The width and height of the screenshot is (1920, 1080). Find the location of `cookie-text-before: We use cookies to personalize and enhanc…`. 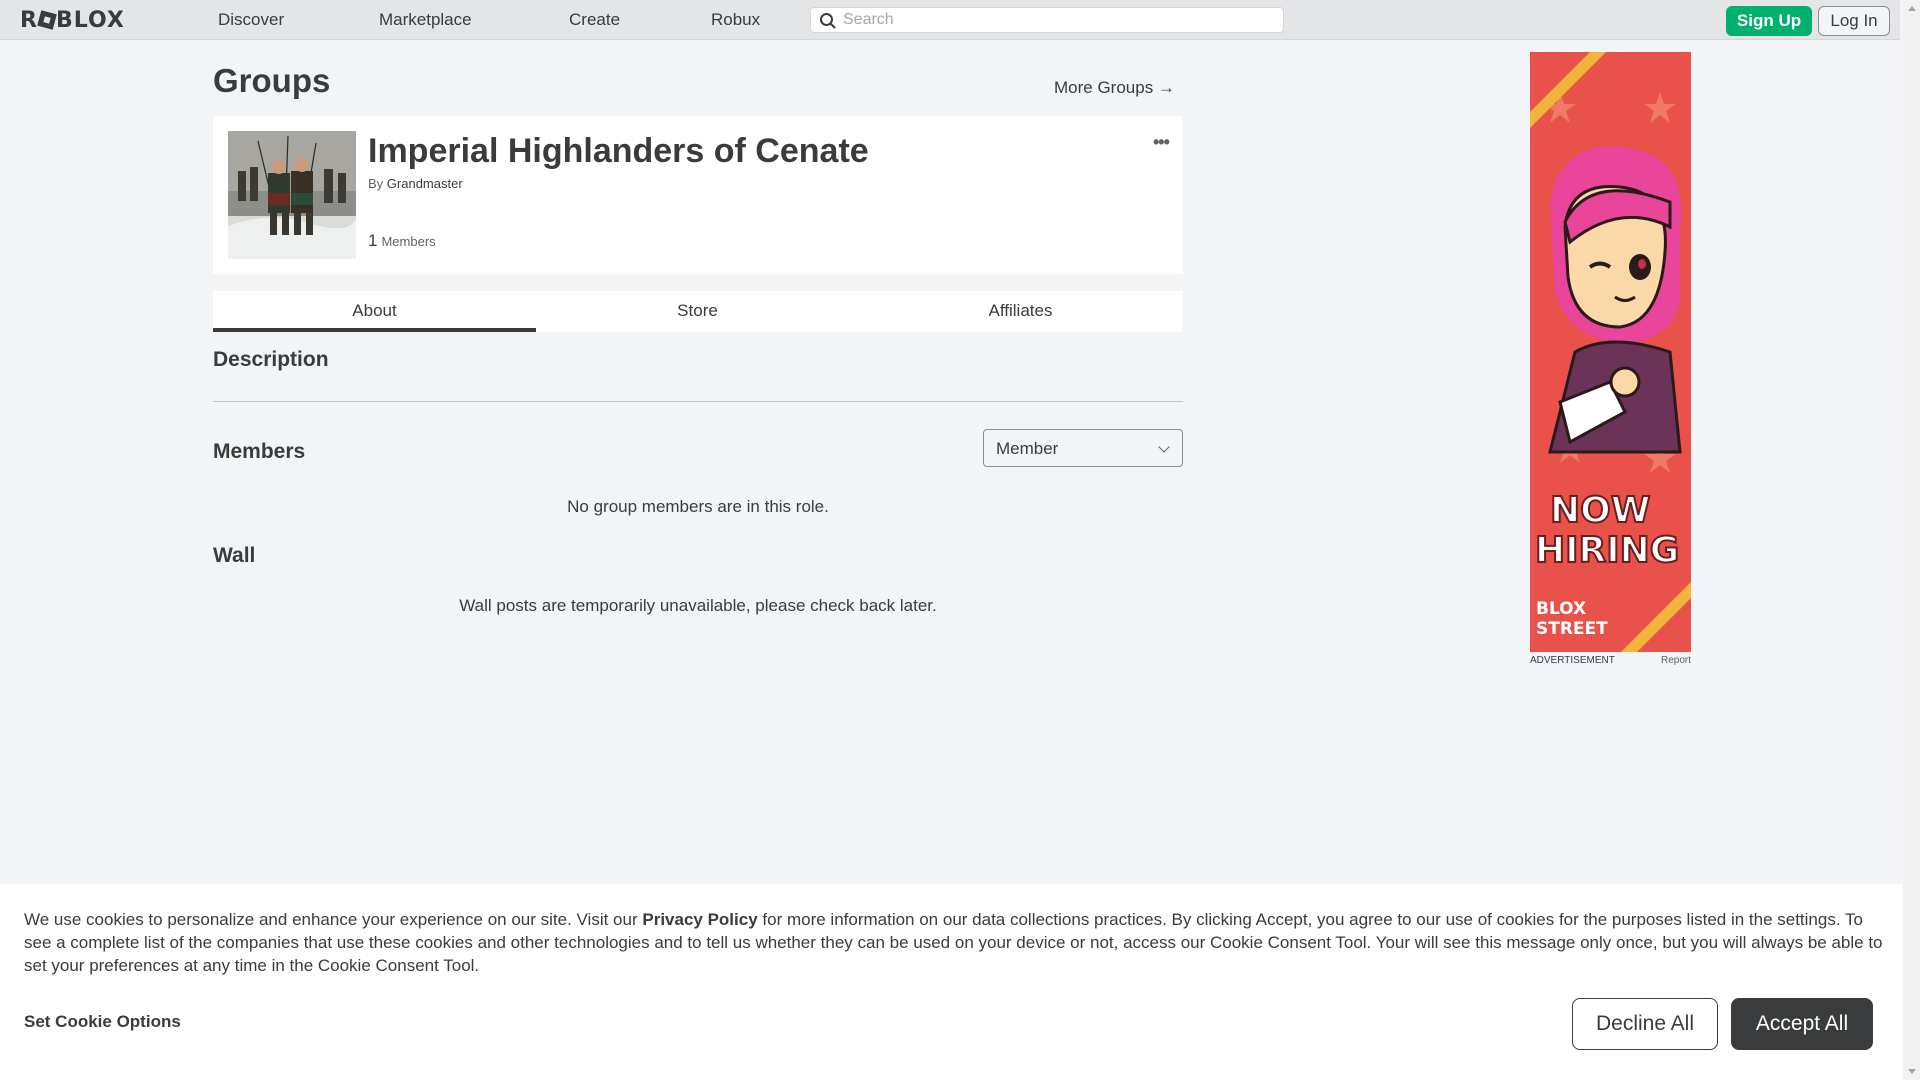

cookie-text-before: We use cookies to personalize and enhanc… is located at coordinates (333, 919).